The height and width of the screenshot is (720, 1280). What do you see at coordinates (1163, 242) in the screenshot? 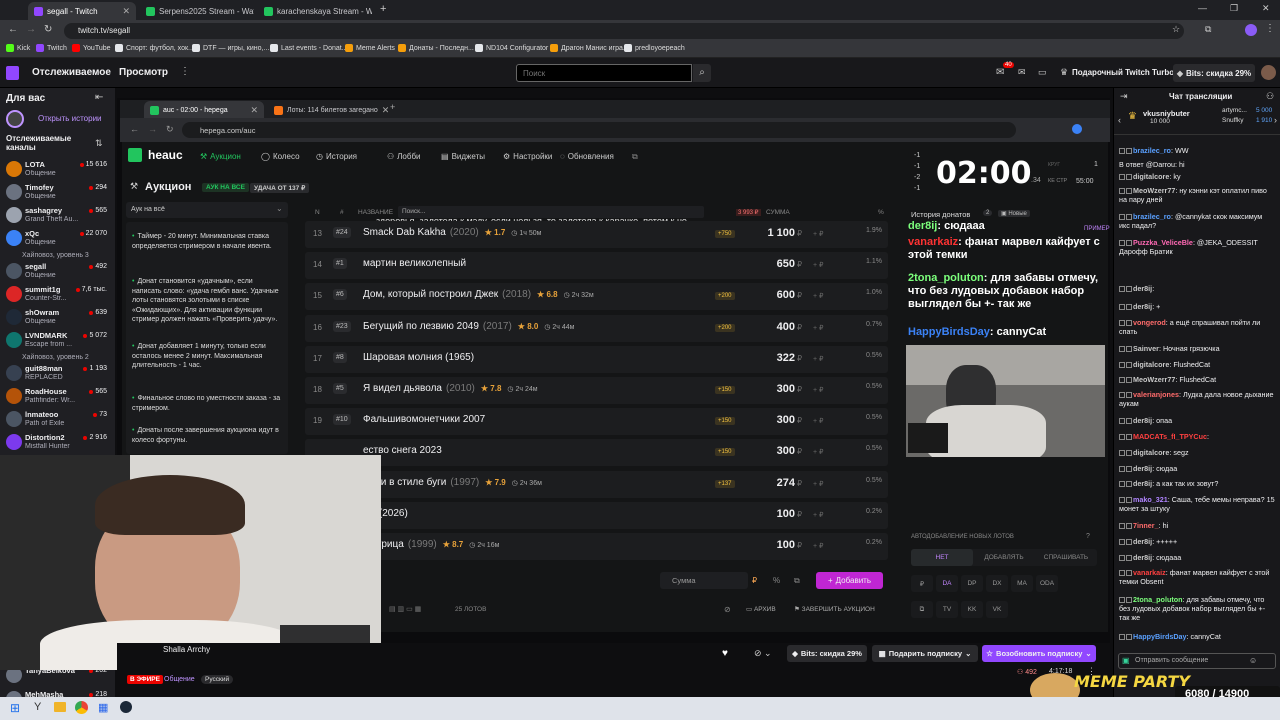
I see `chat-username: Puzzka_VeliceBle` at bounding box center [1163, 242].